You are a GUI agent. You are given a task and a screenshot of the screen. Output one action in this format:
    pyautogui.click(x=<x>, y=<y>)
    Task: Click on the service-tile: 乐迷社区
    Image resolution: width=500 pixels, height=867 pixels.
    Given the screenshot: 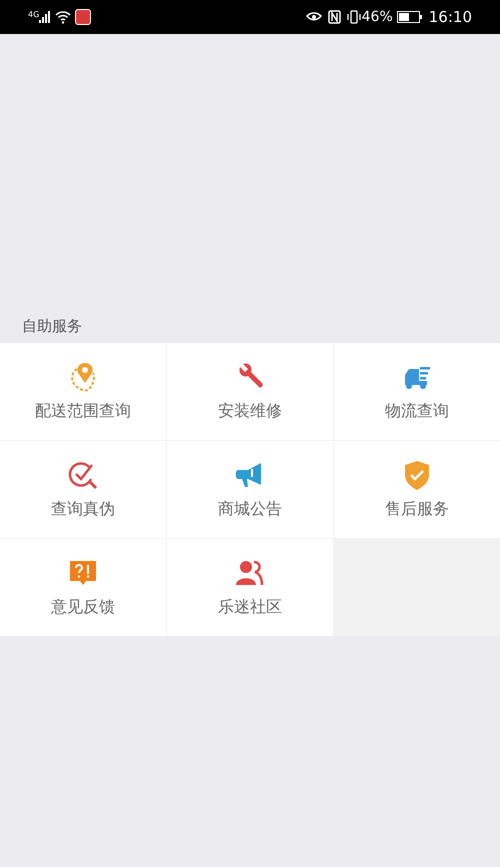 What is the action you would take?
    pyautogui.click(x=250, y=587)
    